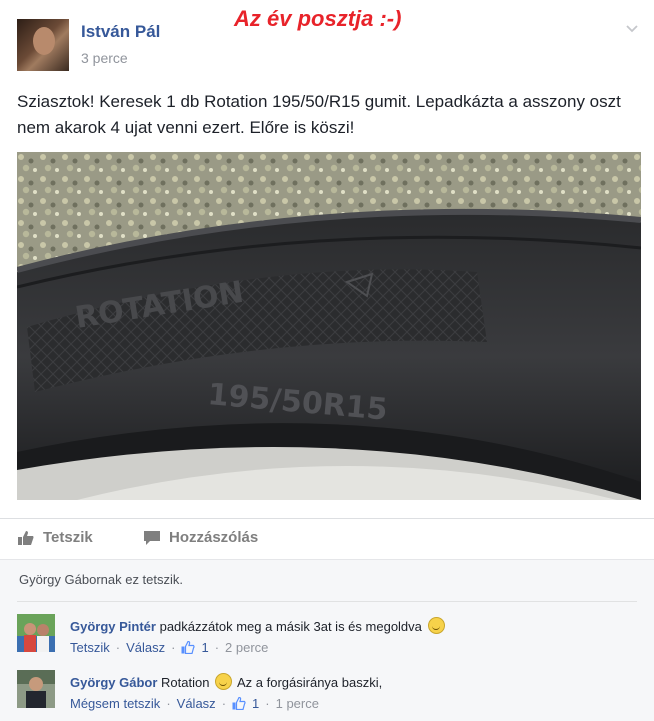  Describe the element at coordinates (43, 45) in the screenshot. I see `author-avatar` at that location.